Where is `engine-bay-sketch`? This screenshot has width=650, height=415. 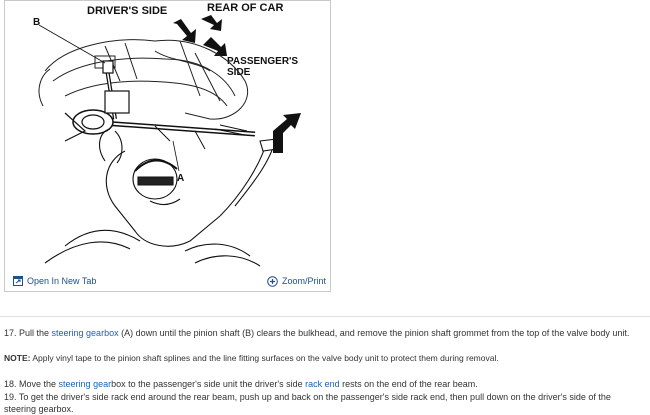 engine-bay-sketch is located at coordinates (143, 79).